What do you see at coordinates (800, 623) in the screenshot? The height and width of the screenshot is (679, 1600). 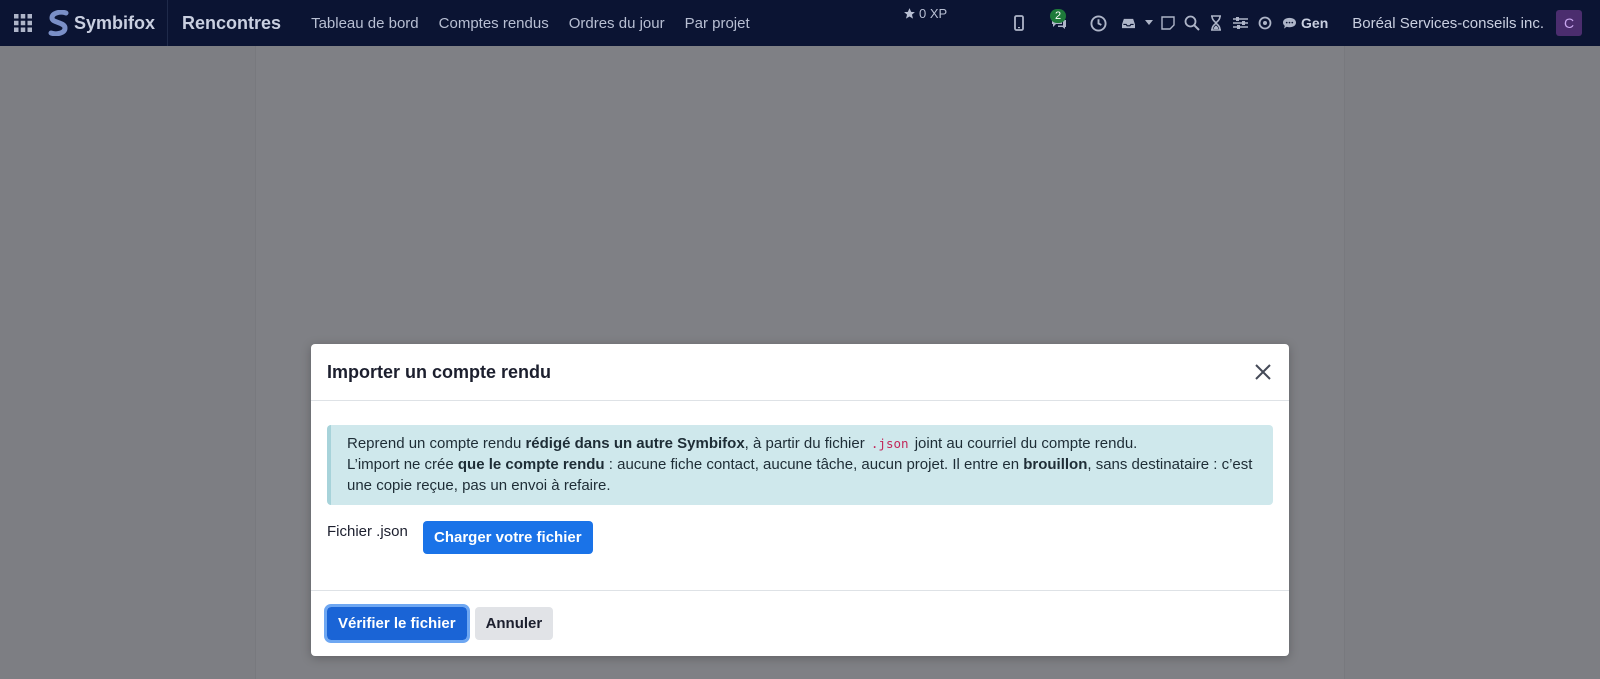 I see `dialog-footer: Vérifier le fichier Annuler` at bounding box center [800, 623].